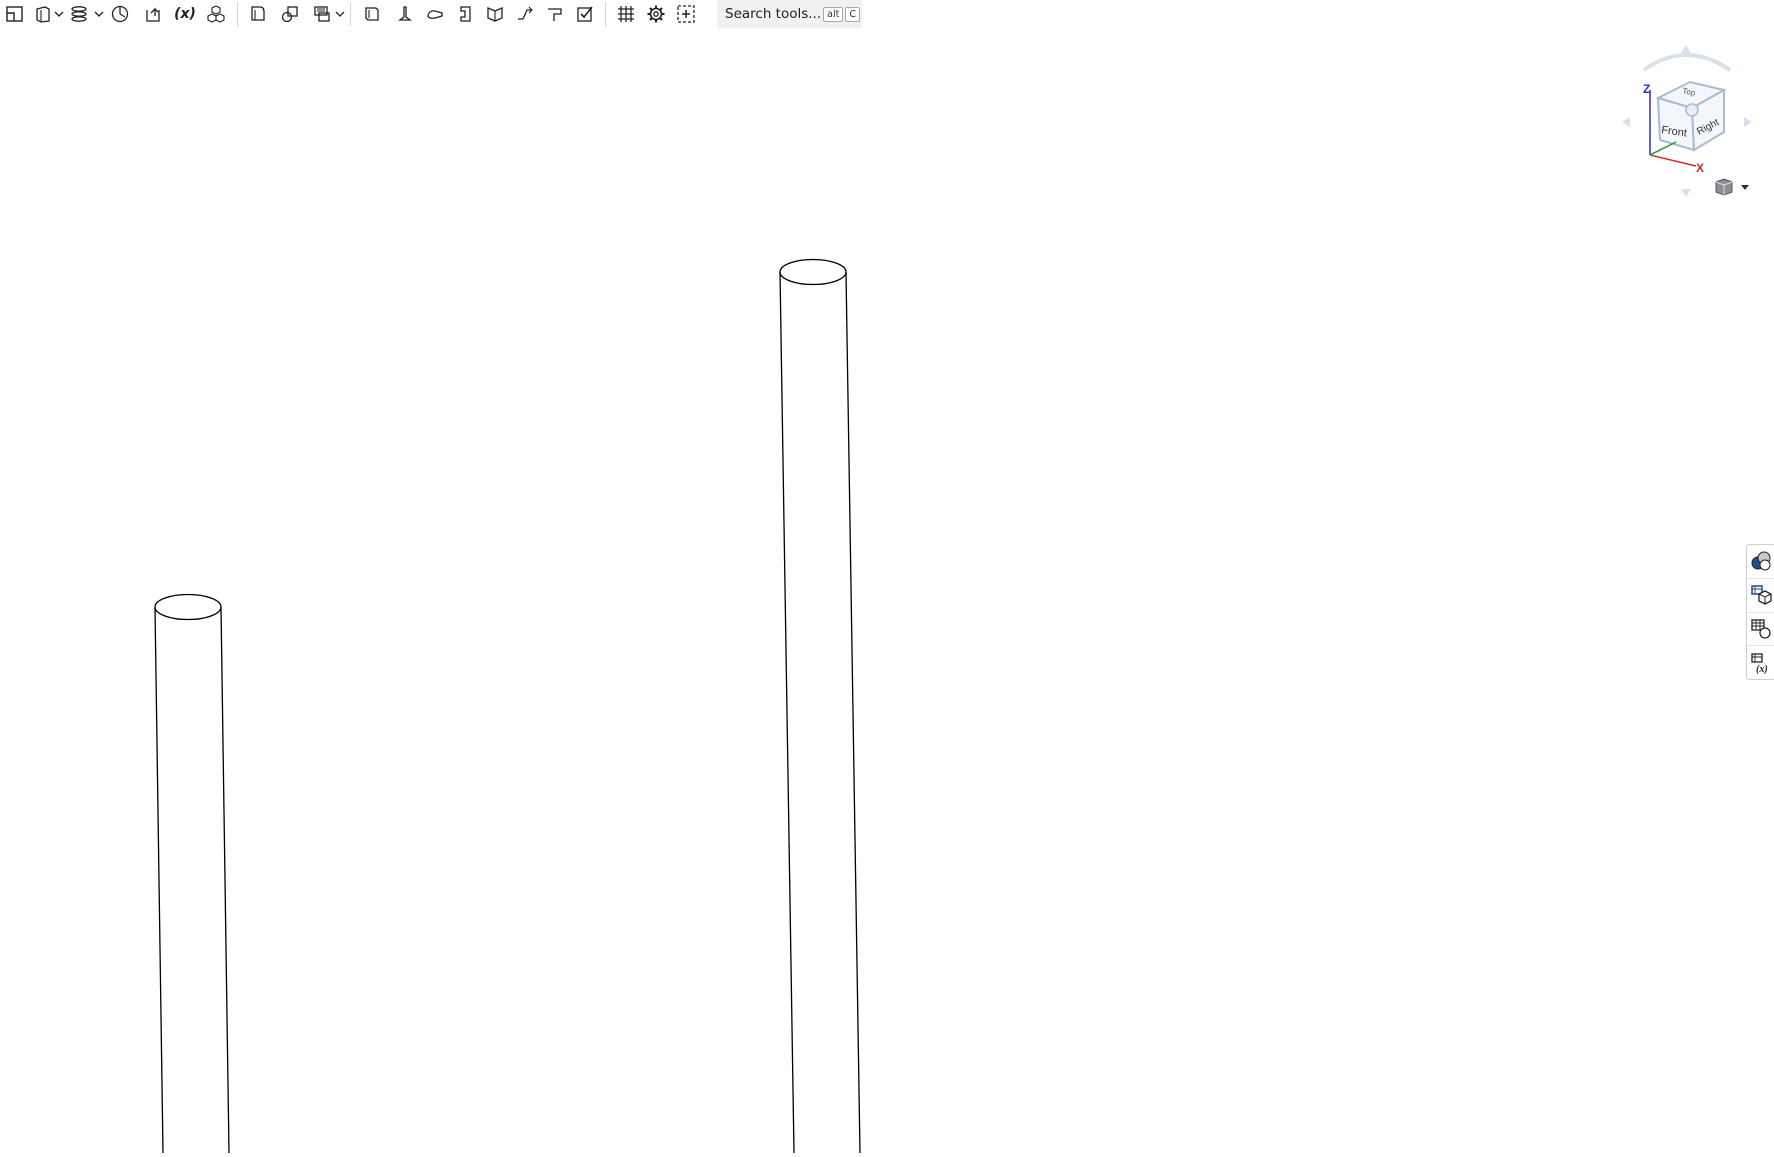 This screenshot has width=1774, height=1157. I want to click on appearance-panel-icon, so click(1761, 561).